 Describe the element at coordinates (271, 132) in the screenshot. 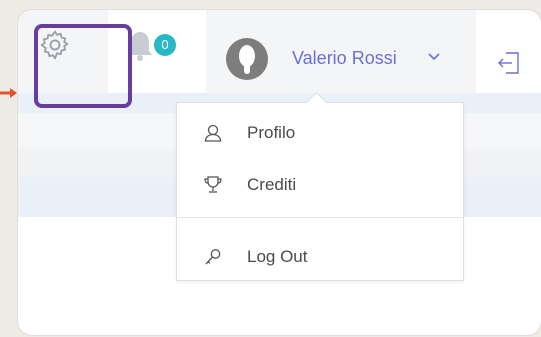

I see `menu-item-label: Profilo` at that location.